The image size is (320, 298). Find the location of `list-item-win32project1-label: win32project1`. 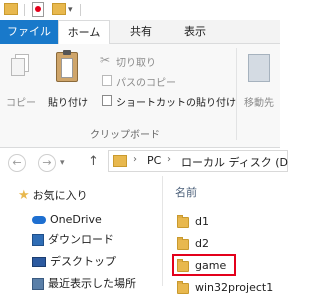

list-item-win32project1-label: win32project1 is located at coordinates (234, 287).